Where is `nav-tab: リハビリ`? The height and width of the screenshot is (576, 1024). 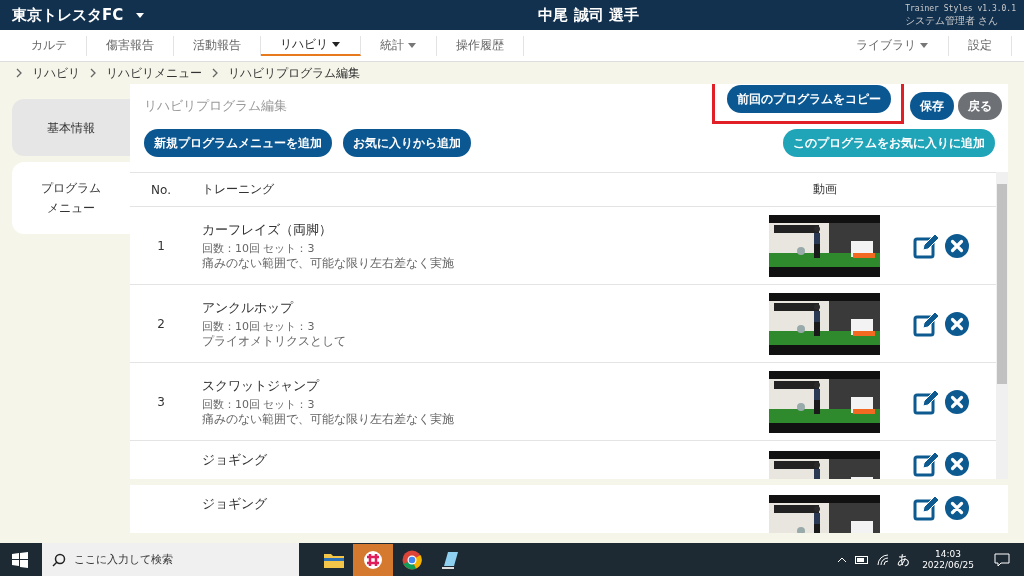
nav-tab: リハビリ is located at coordinates (311, 45).